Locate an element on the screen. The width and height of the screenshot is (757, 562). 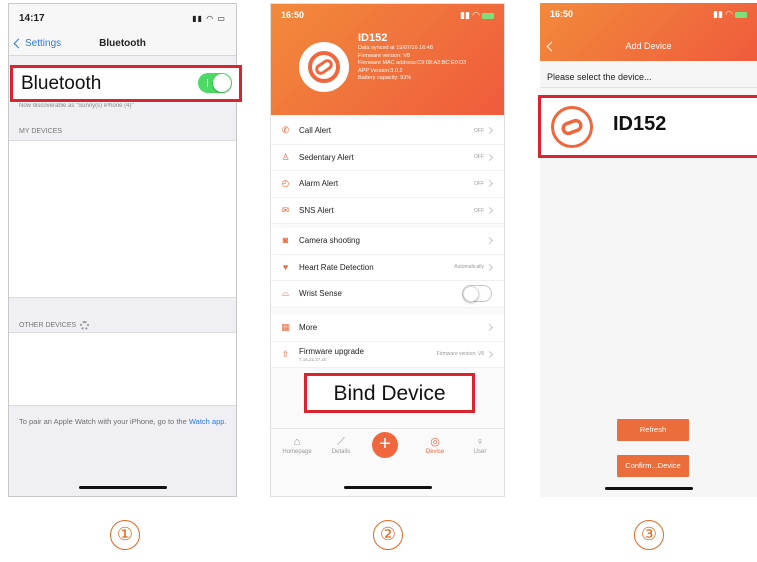
firmware-label-group: Firmware upgrade 7.16.22.27.20 is located at coordinates (368, 354).